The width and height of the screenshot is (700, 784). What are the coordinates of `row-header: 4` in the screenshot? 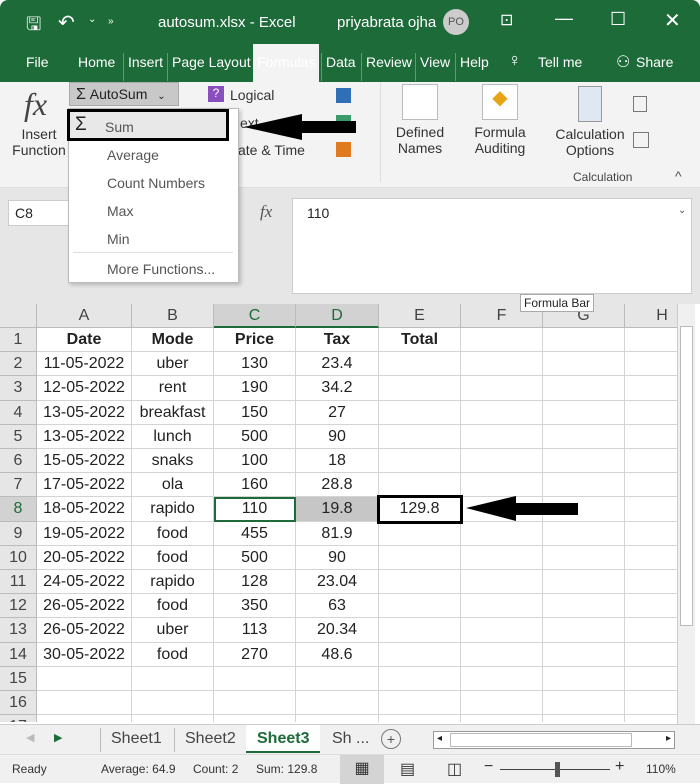 It's located at (18, 412).